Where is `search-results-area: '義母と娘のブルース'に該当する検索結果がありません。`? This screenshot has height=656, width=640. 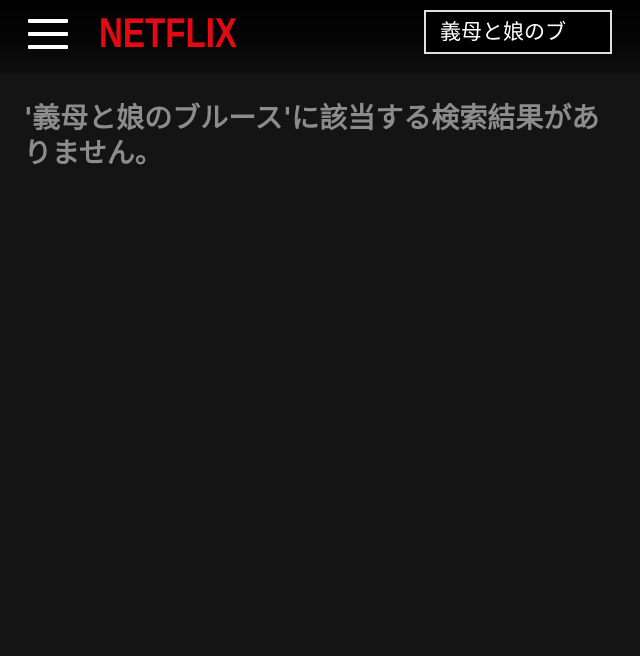 search-results-area: '義母と娘のブルース'に該当する検索結果がありません。 is located at coordinates (320, 135).